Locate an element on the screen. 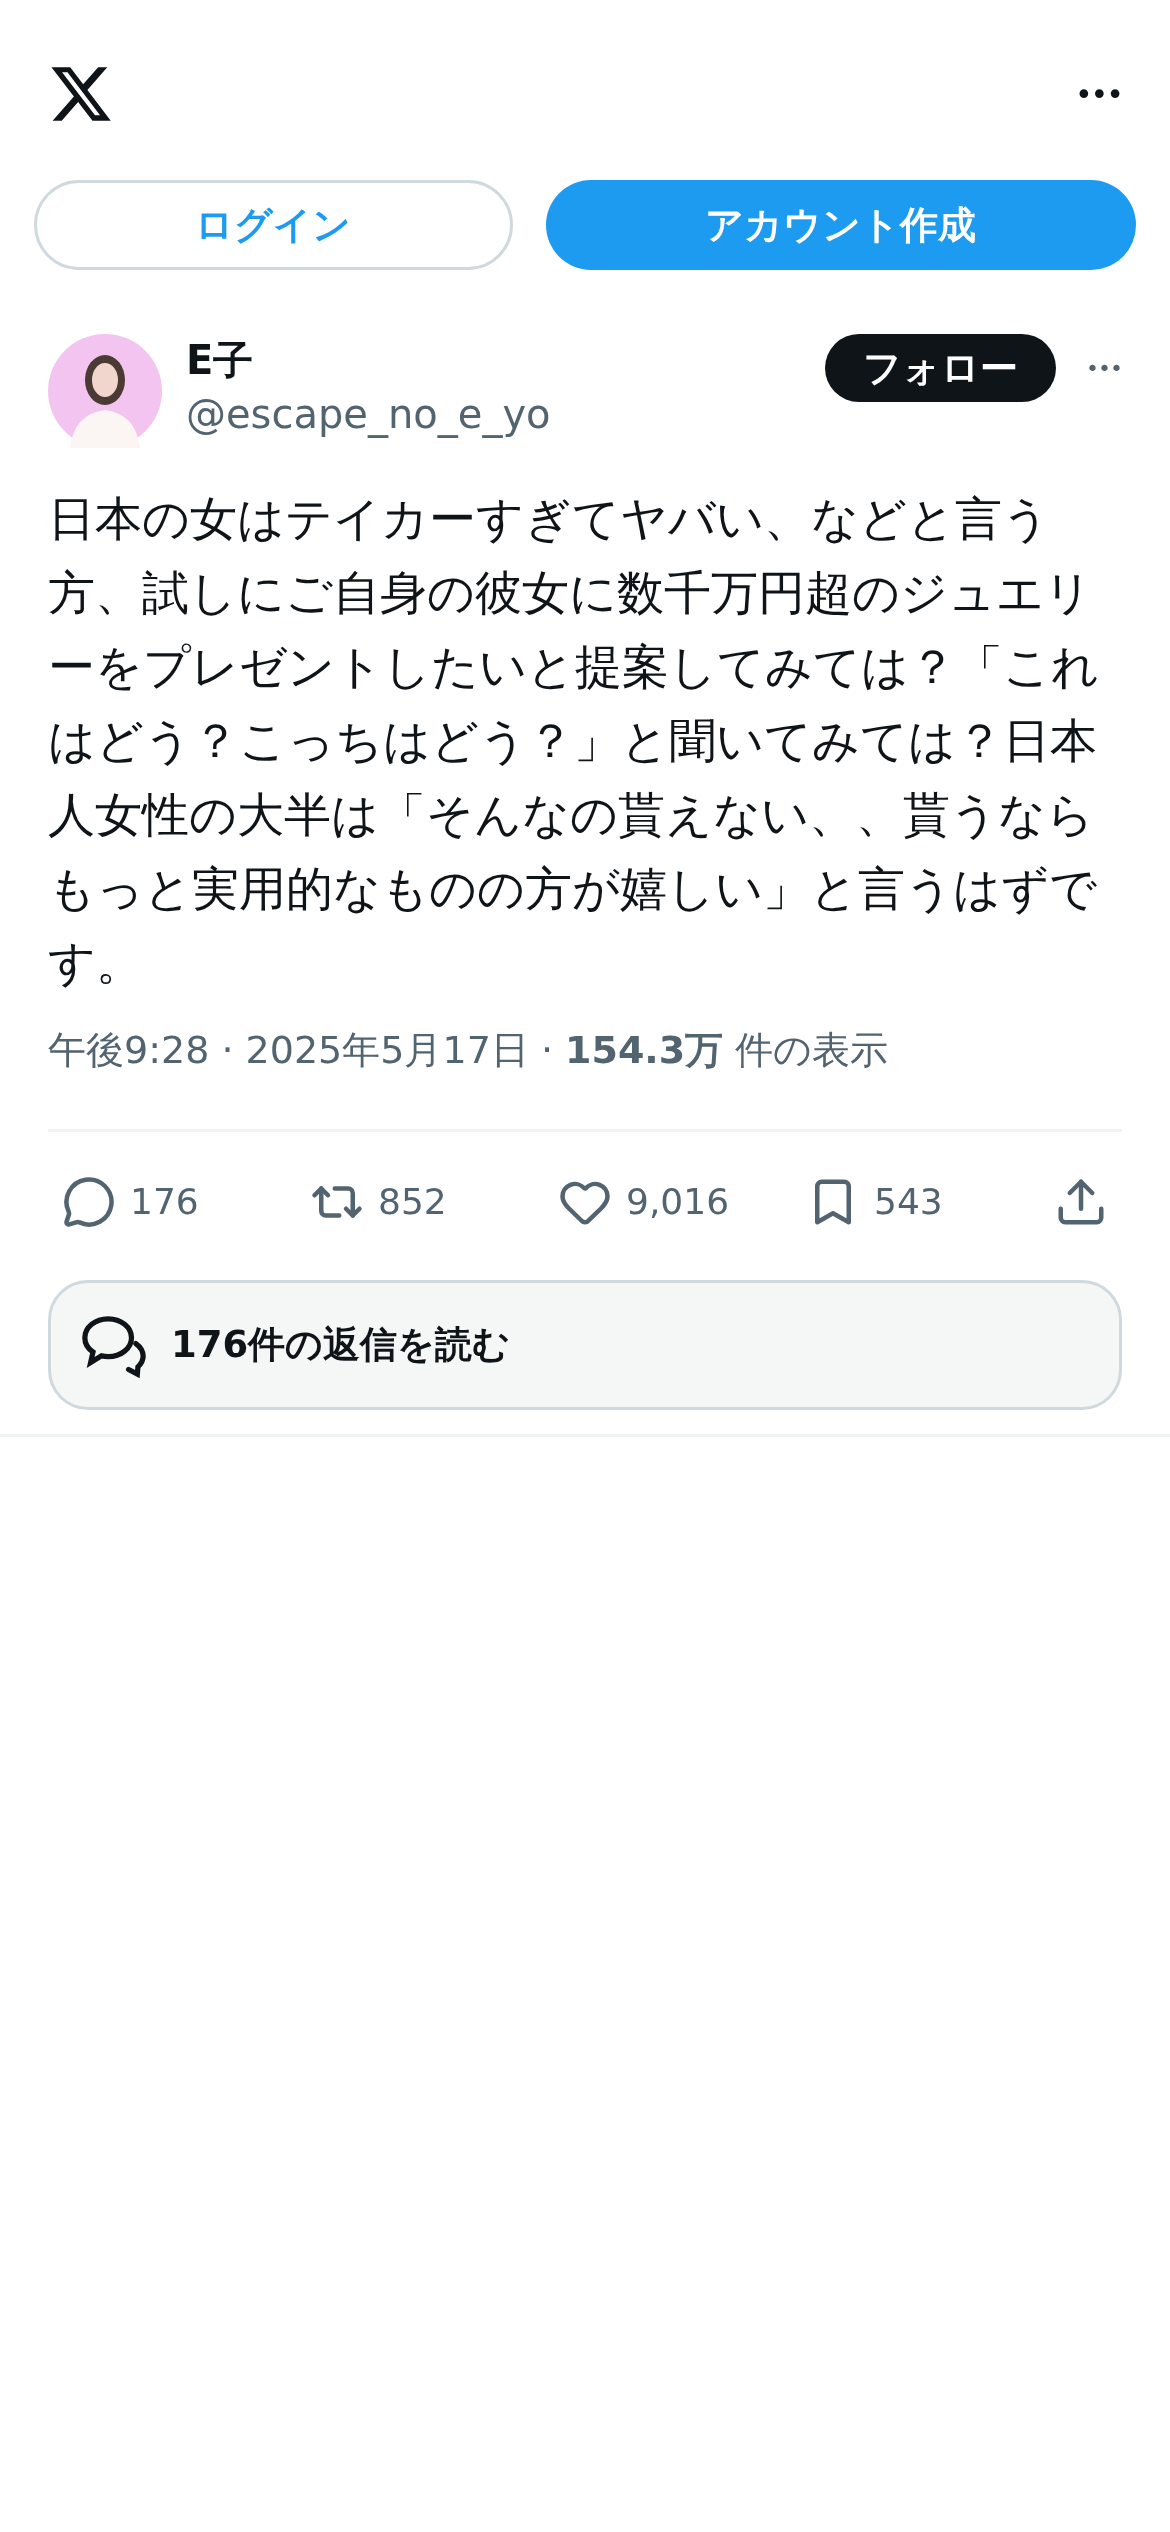 This screenshot has width=1170, height=2532. post-meta: 午後9:28 · 2025年5月17日 · 154.3万 件の表示 is located at coordinates (469, 1050).